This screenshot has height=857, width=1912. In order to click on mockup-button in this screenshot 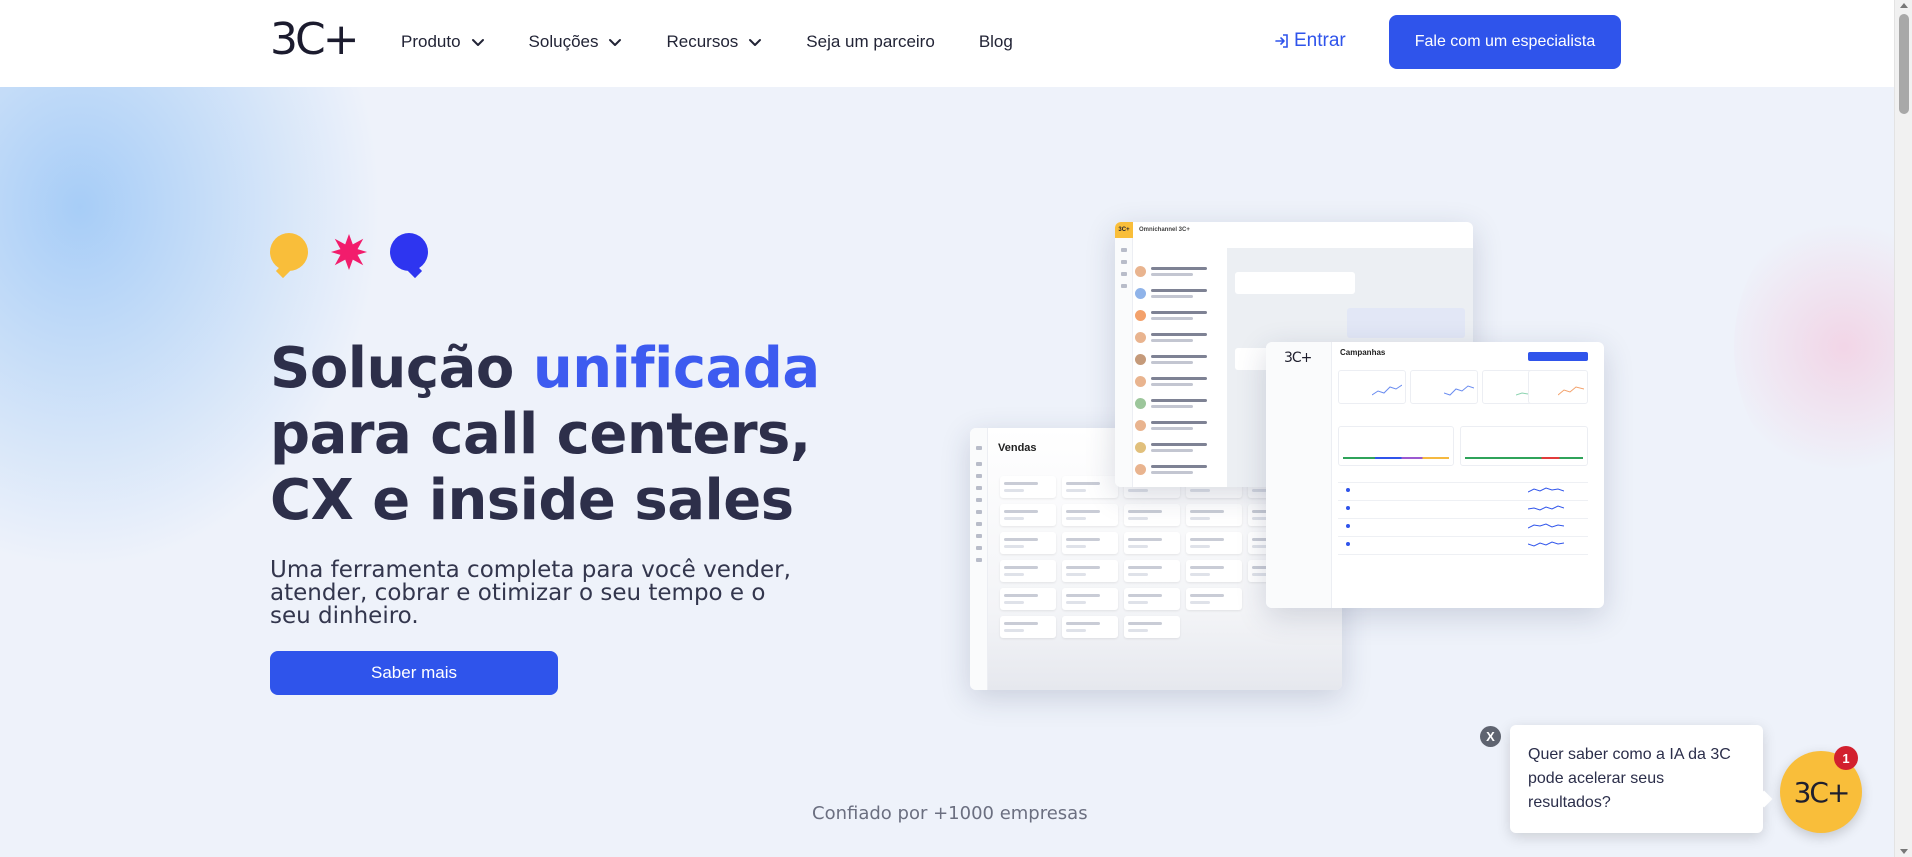, I will do `click(1558, 356)`.